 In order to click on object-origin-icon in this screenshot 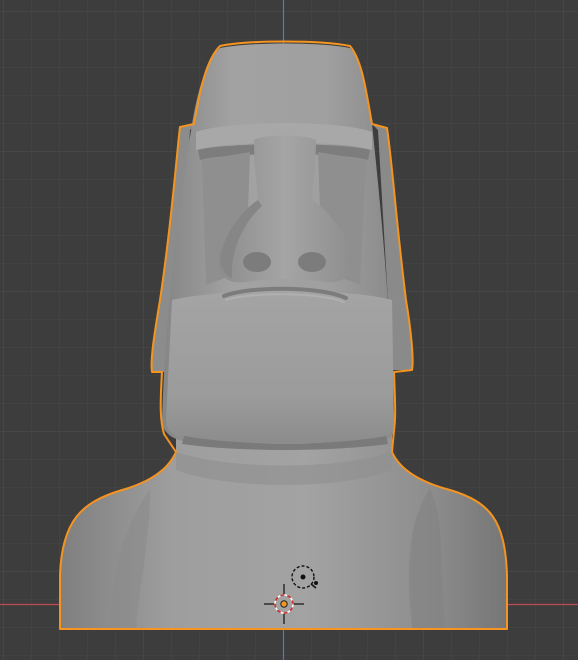, I will do `click(284, 604)`.